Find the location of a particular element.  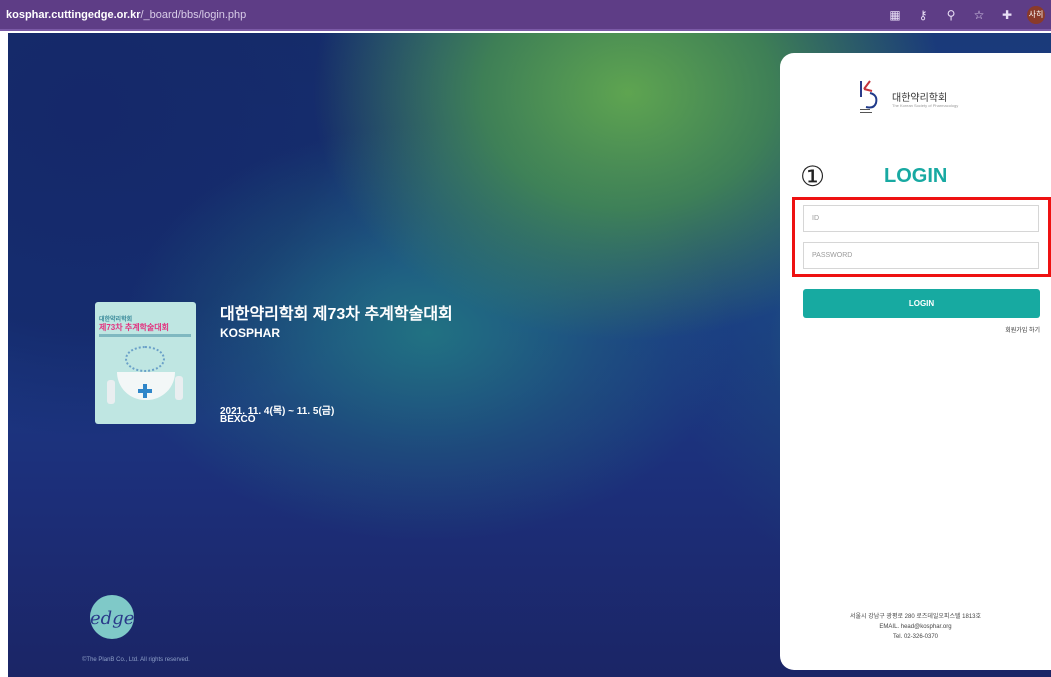

address-text: 서울시 강남구 광평로 280 로즈데일오피스텔 1813호 is located at coordinates (915, 617).